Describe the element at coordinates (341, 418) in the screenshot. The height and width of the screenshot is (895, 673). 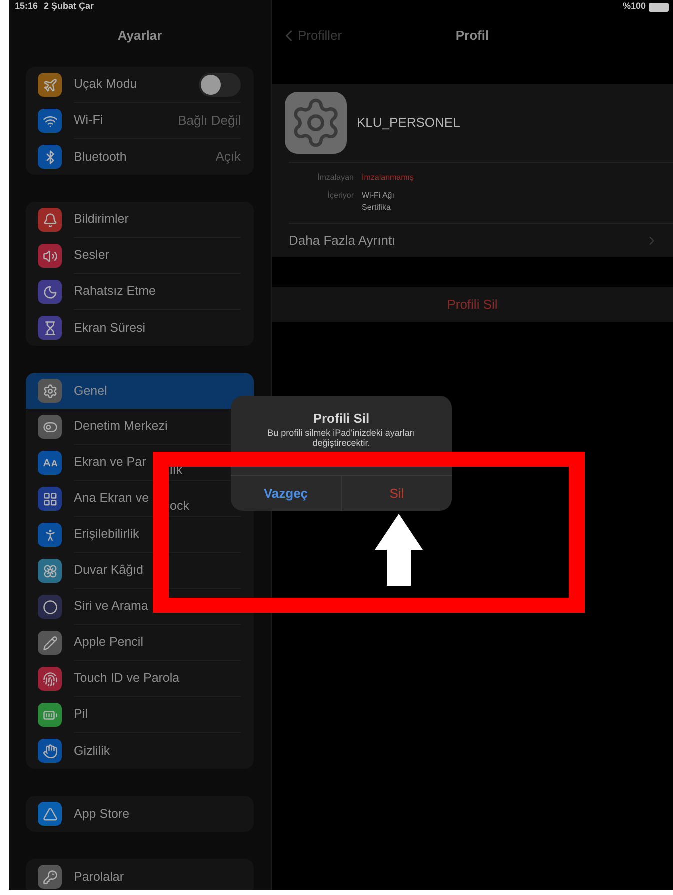
I see `dialog-title: Profili Sil` at that location.